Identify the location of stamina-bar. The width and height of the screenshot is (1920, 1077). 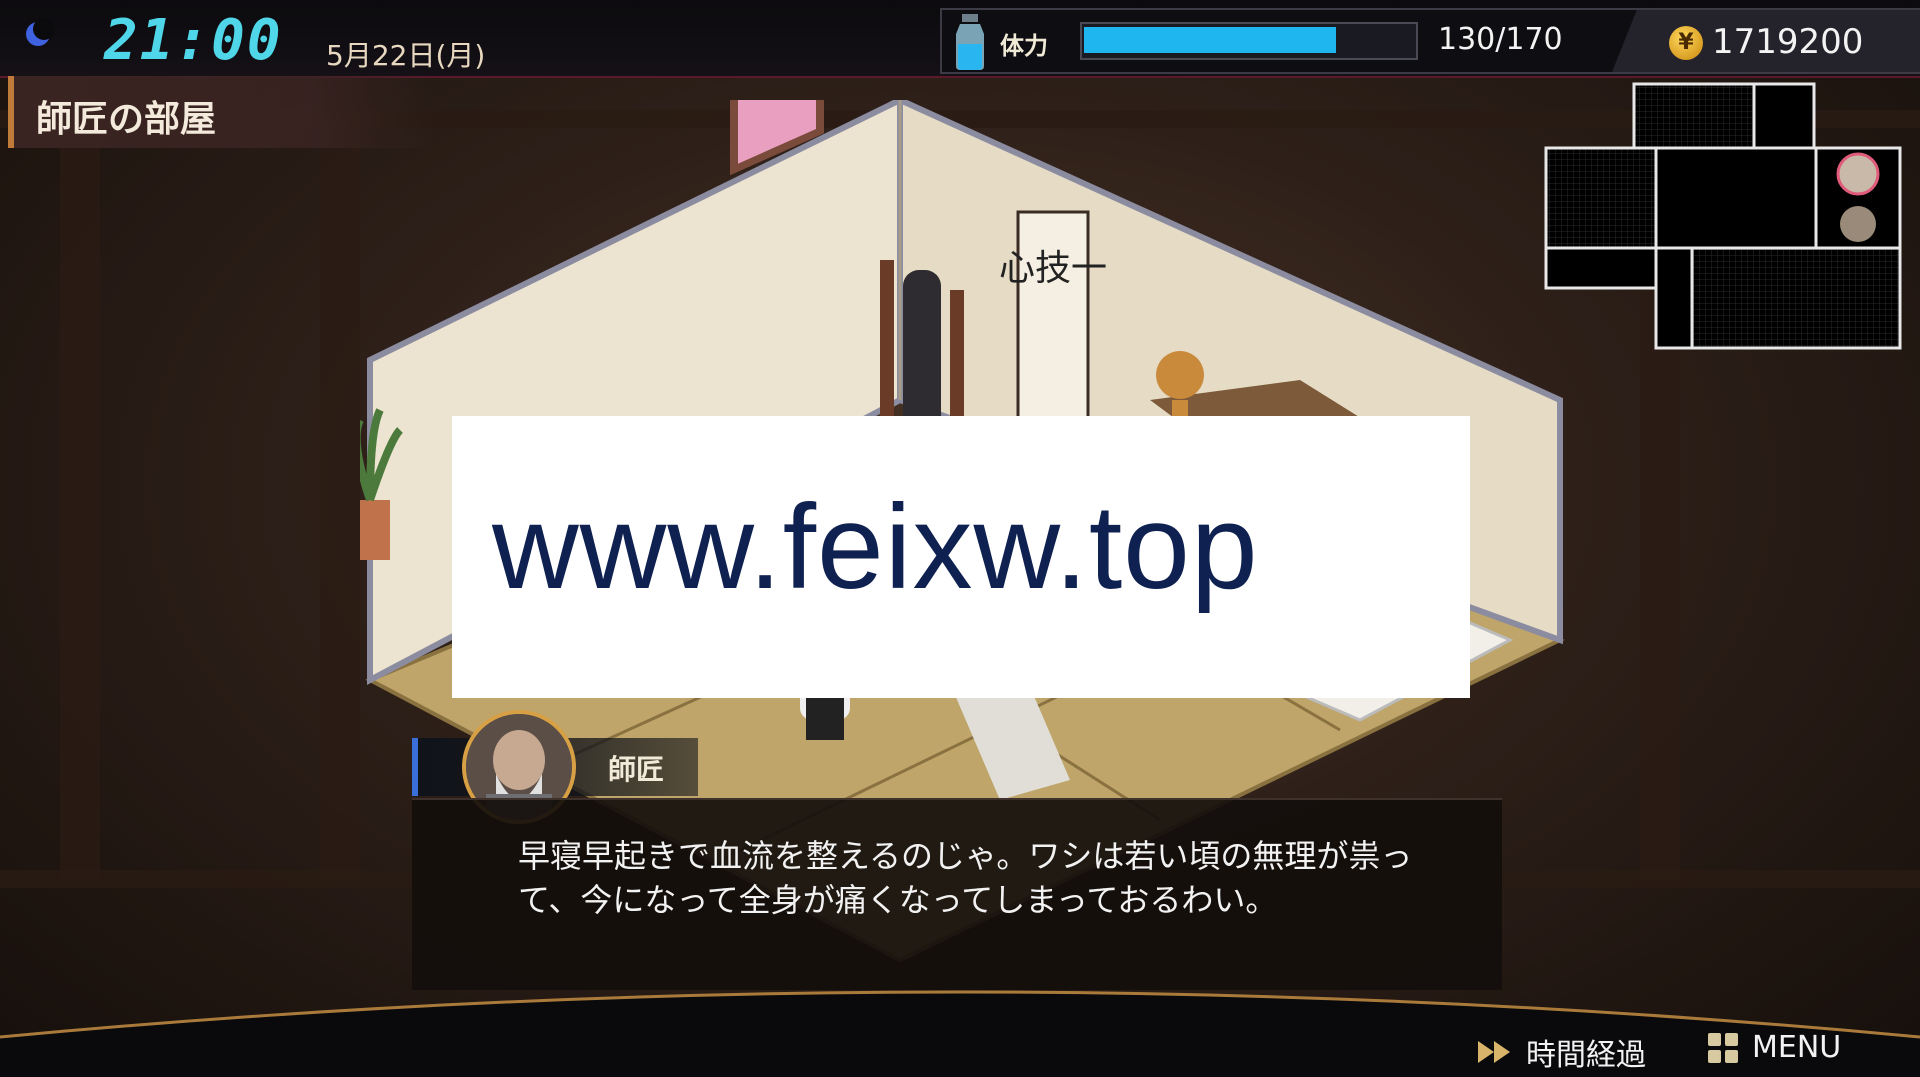
(1249, 41).